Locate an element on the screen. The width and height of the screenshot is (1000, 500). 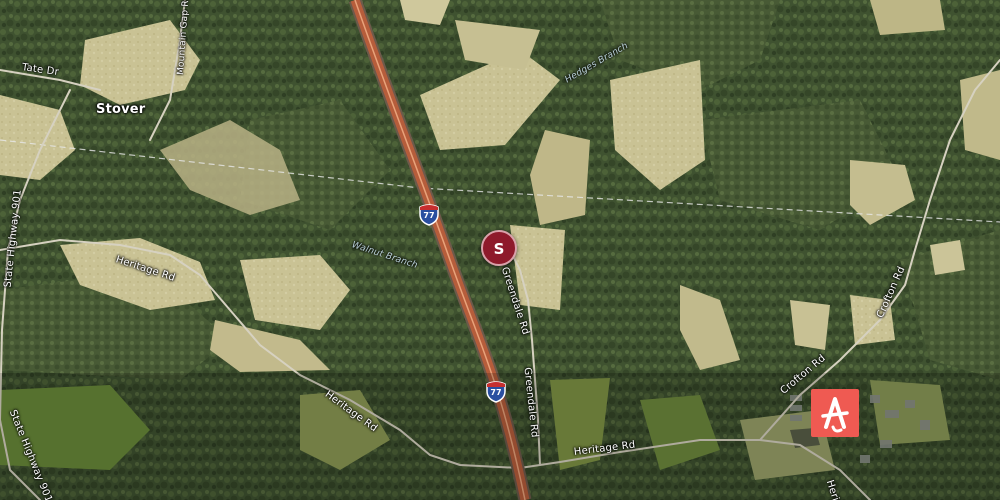
site-marker-label: S is located at coordinates (499, 249).